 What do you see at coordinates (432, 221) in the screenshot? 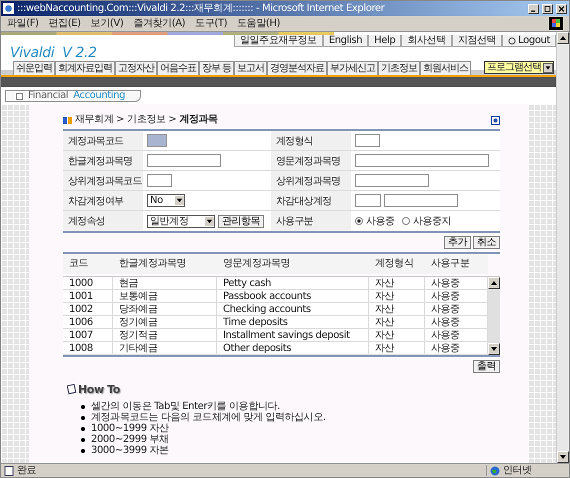
I see `radio-label: 사용중지` at bounding box center [432, 221].